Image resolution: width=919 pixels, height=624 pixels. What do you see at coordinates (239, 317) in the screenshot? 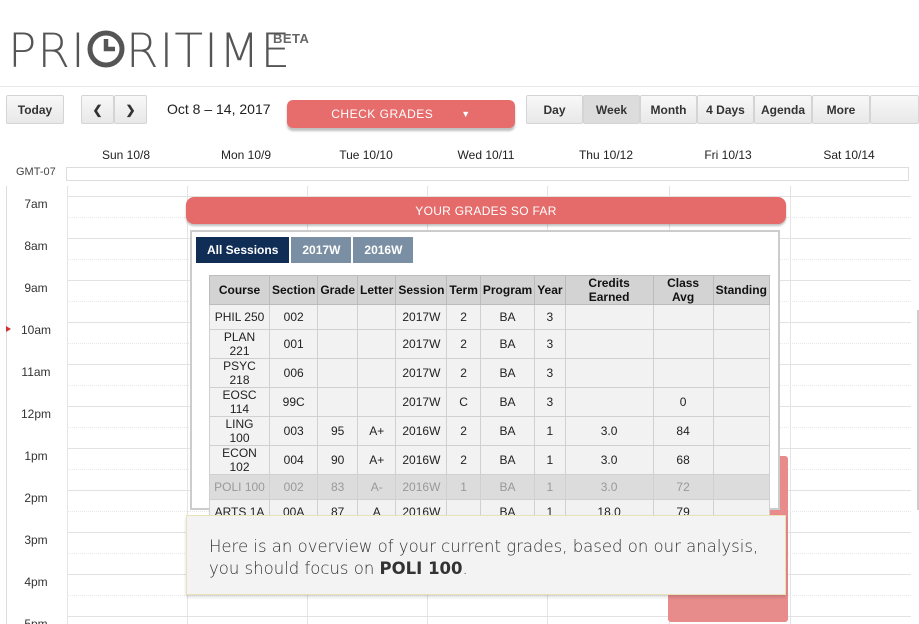
I see `table-cell: PHIL 250` at bounding box center [239, 317].